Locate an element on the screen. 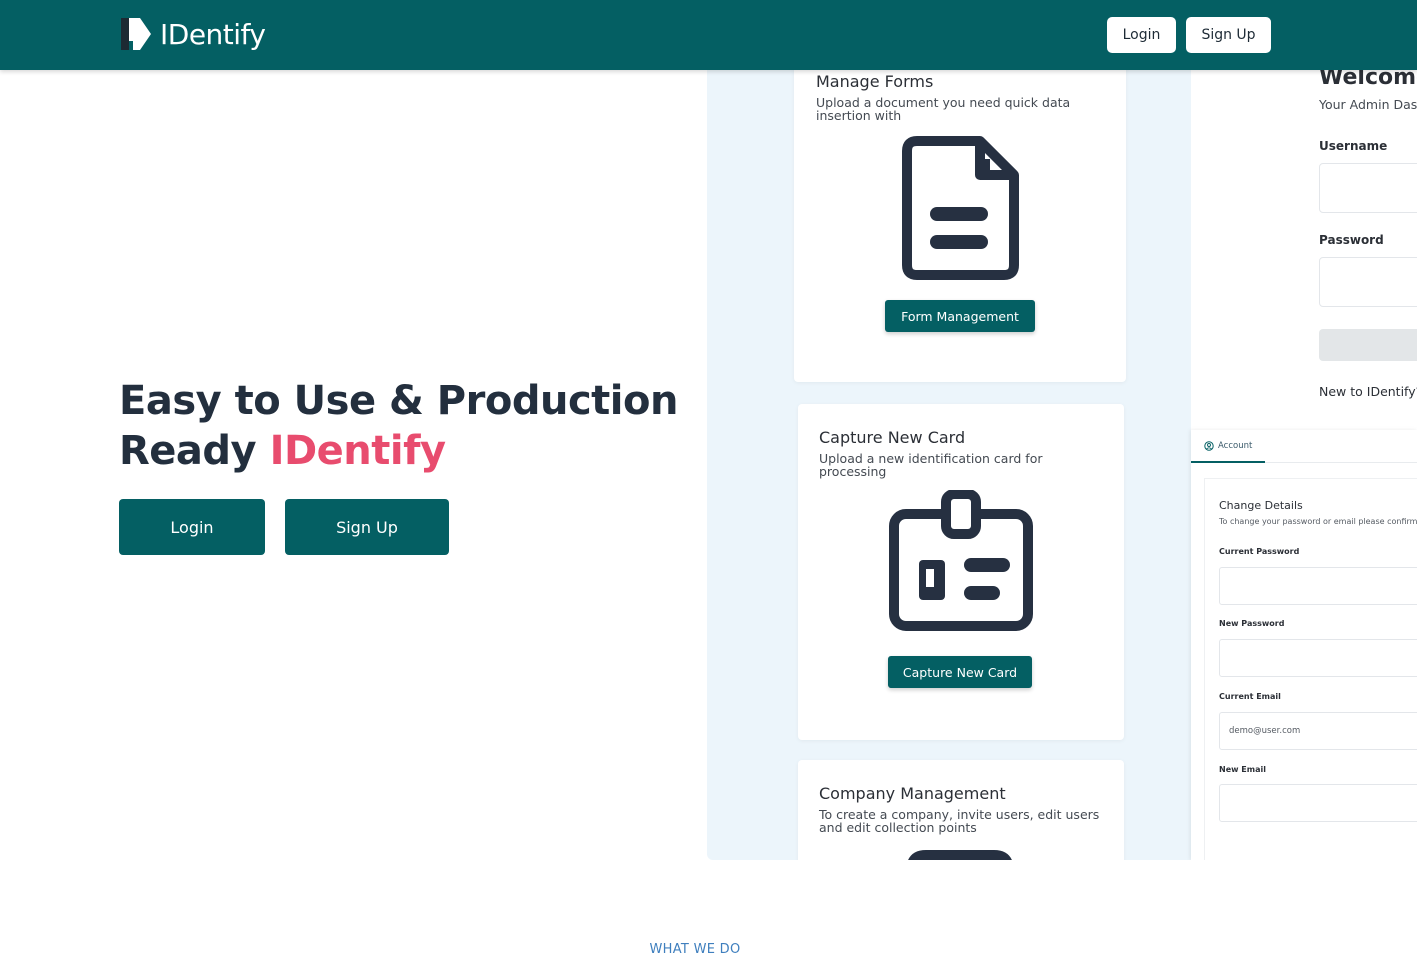 The image size is (1417, 964). hero-login-button: Login is located at coordinates (192, 527).